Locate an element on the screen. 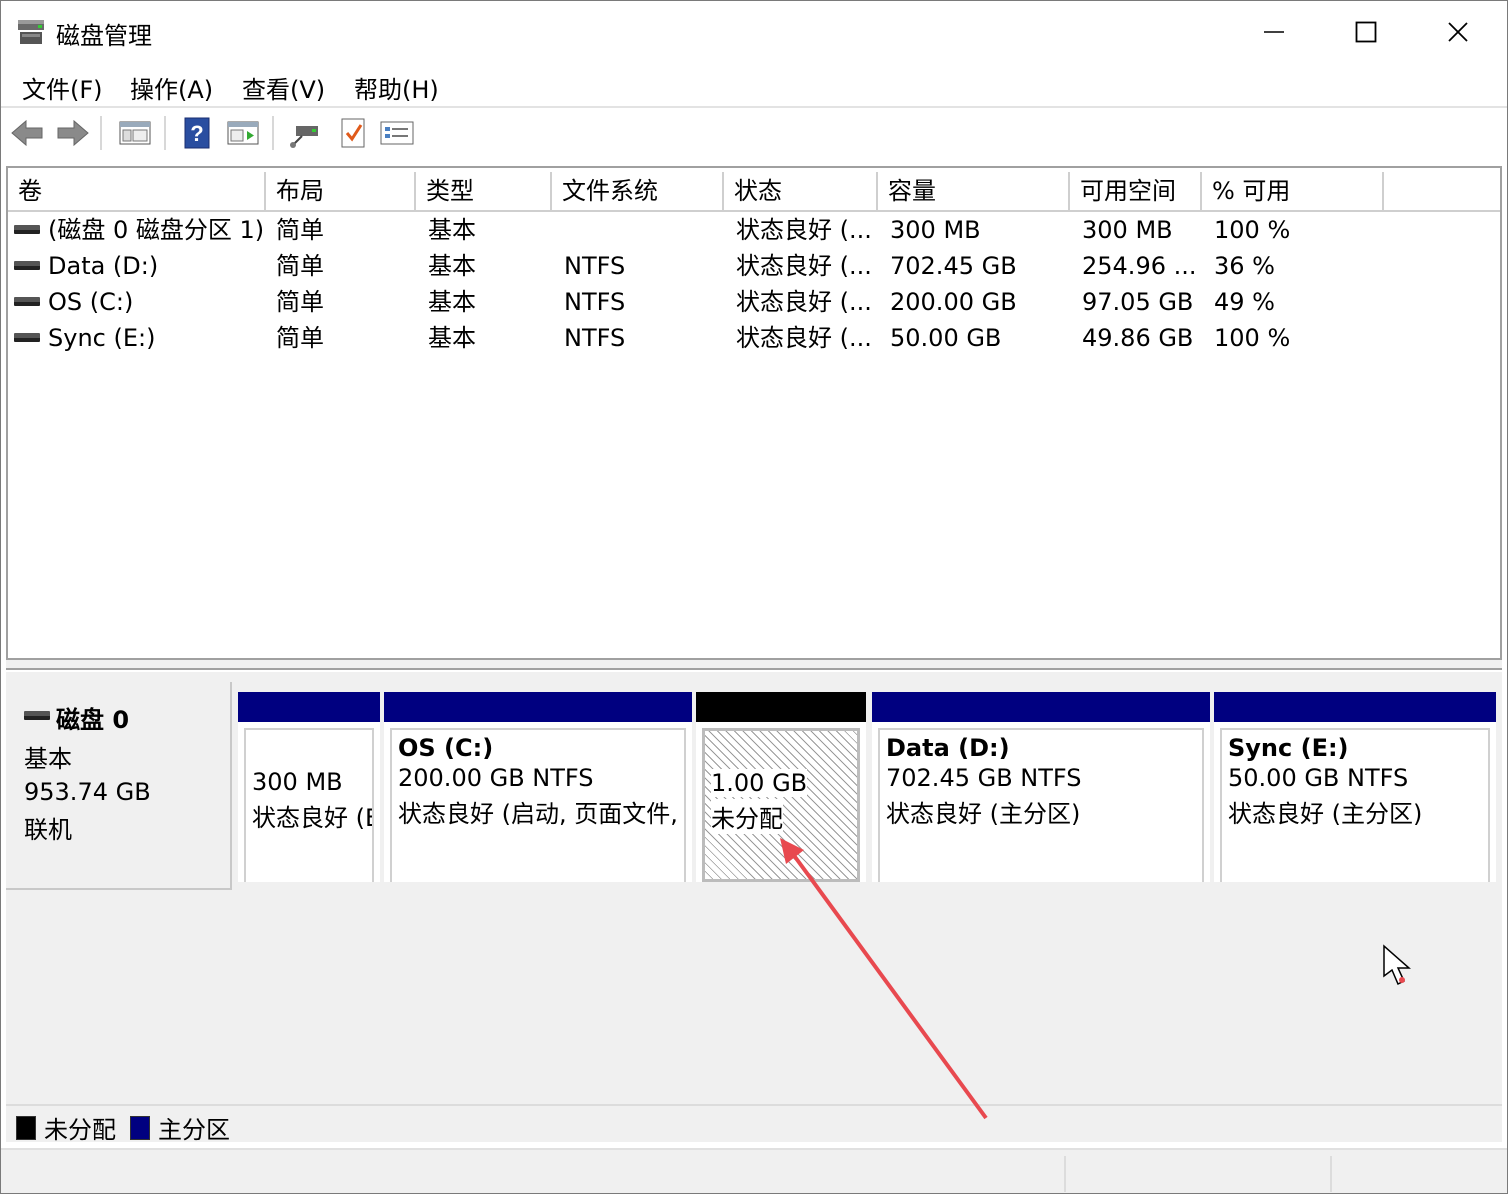 The height and width of the screenshot is (1194, 1508). menu-help: 帮助(H) is located at coordinates (396, 87).